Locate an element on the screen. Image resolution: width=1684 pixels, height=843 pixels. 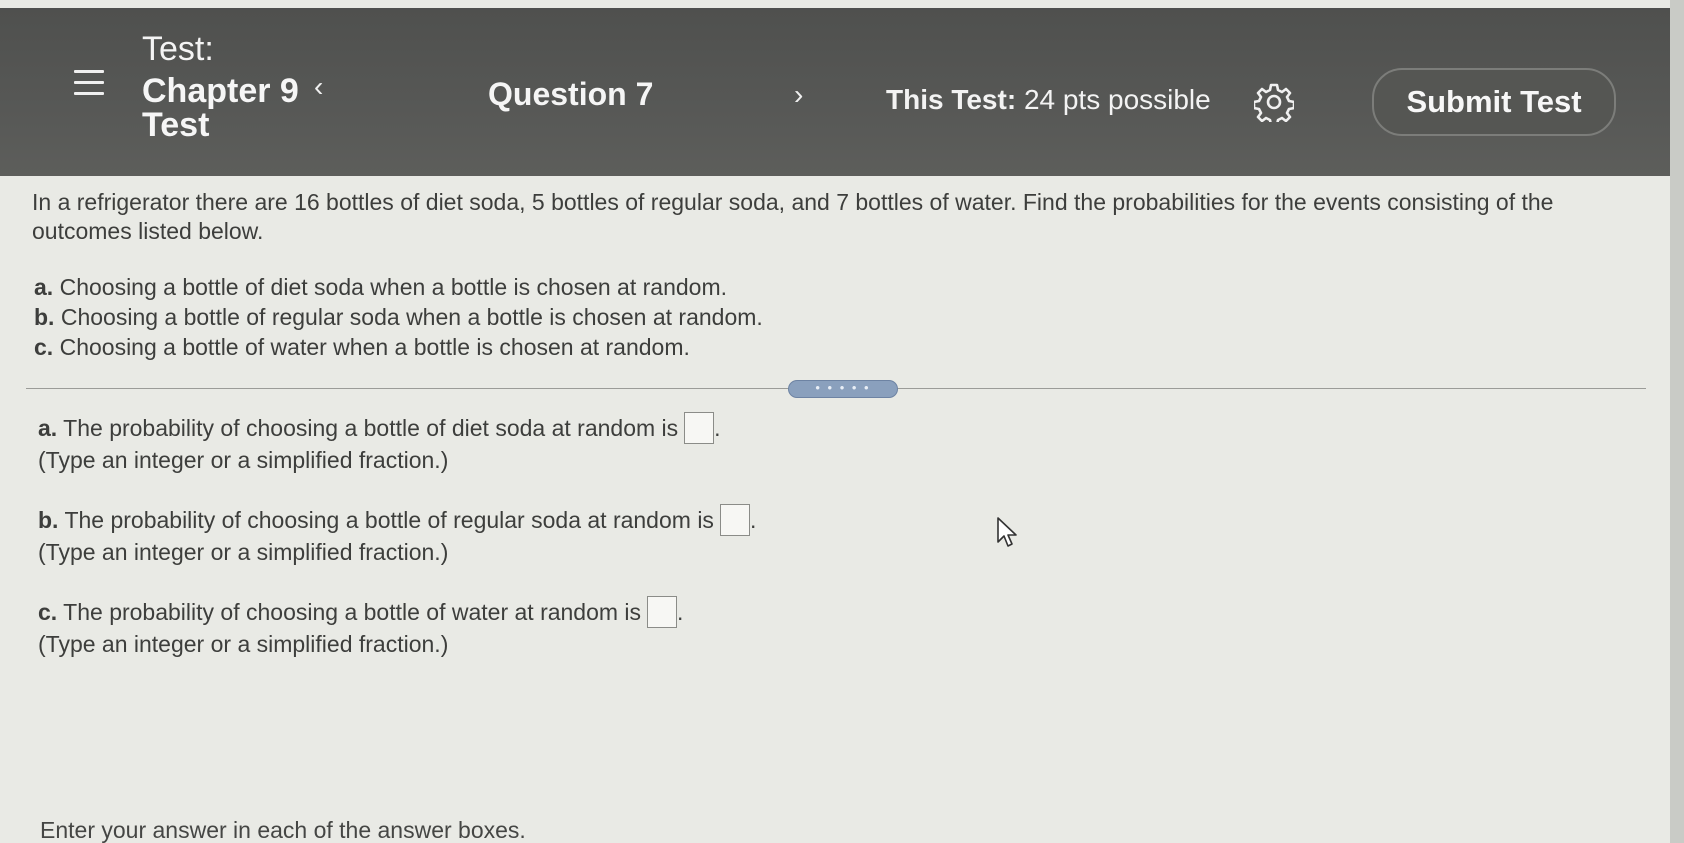
points-label: This Test: is located at coordinates (951, 99).